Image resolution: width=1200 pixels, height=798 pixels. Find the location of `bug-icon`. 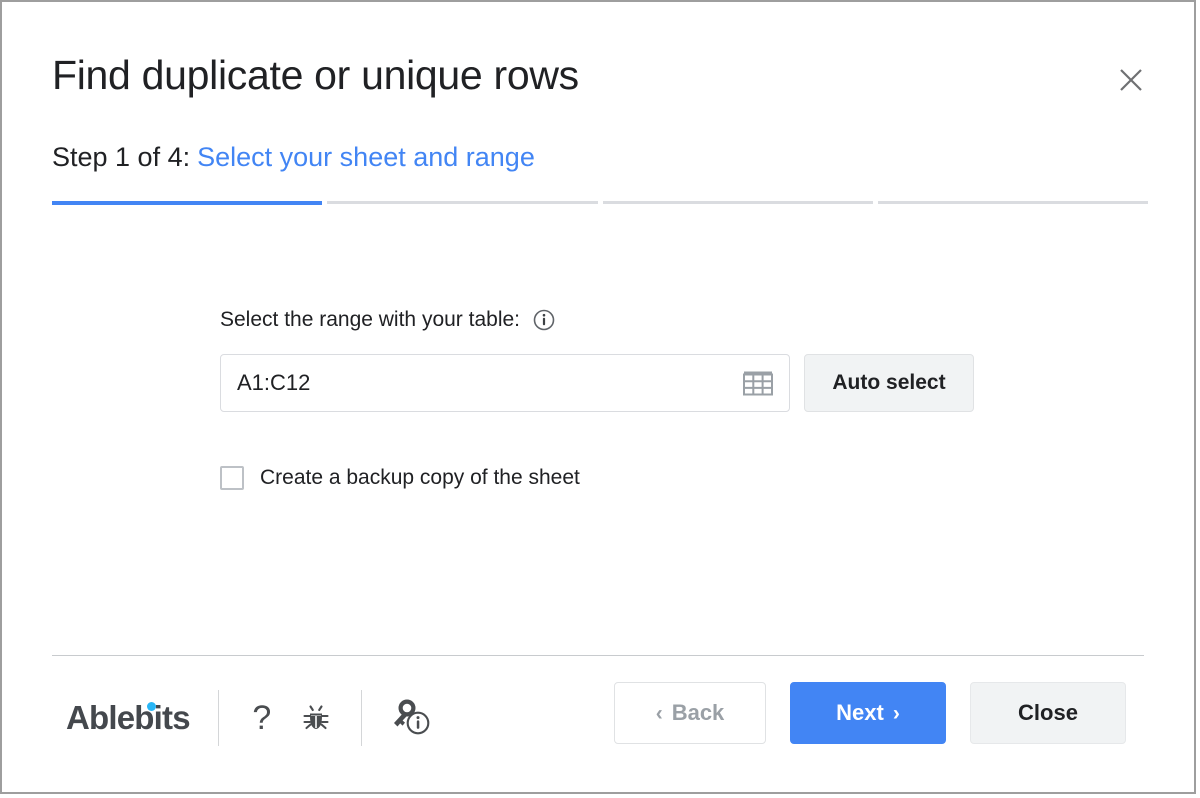

bug-icon is located at coordinates (316, 718).